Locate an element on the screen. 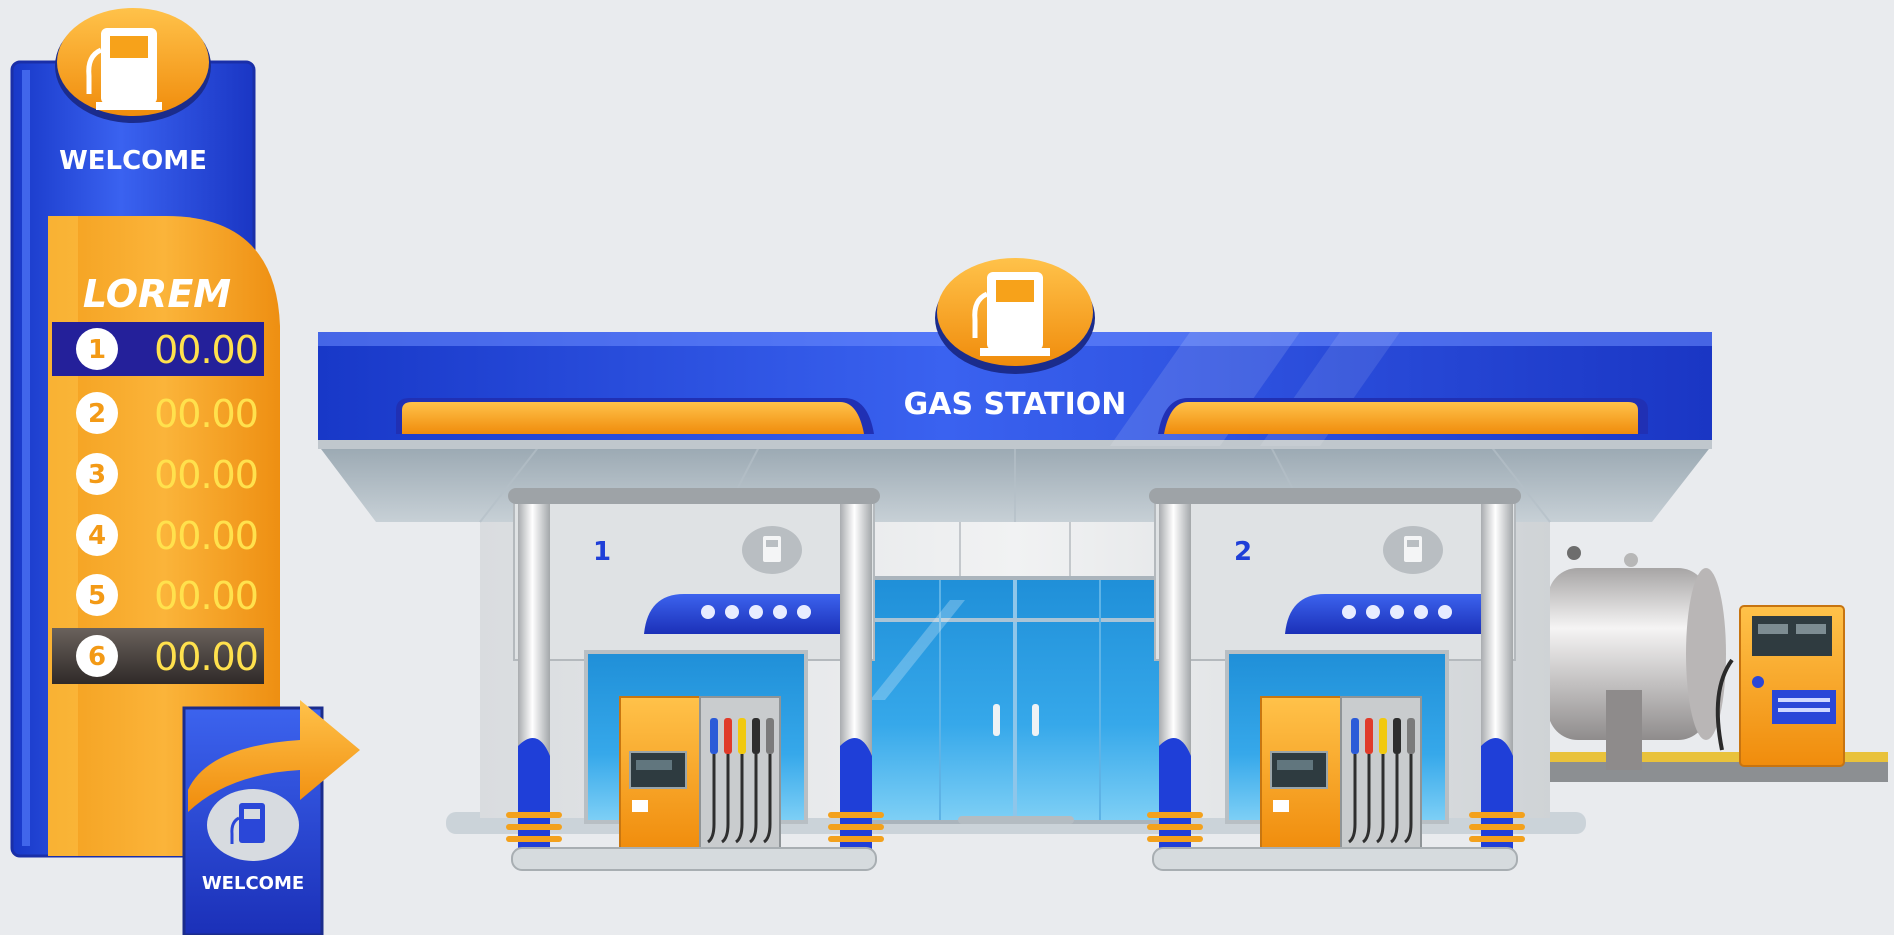 This screenshot has height=935, width=1894. small-welcome-sign: WELCOME is located at coordinates (271, 817).